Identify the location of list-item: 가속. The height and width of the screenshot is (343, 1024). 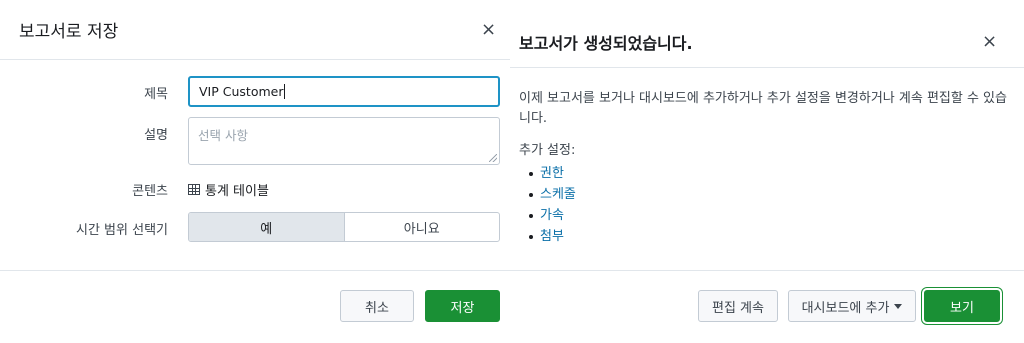
(552, 215).